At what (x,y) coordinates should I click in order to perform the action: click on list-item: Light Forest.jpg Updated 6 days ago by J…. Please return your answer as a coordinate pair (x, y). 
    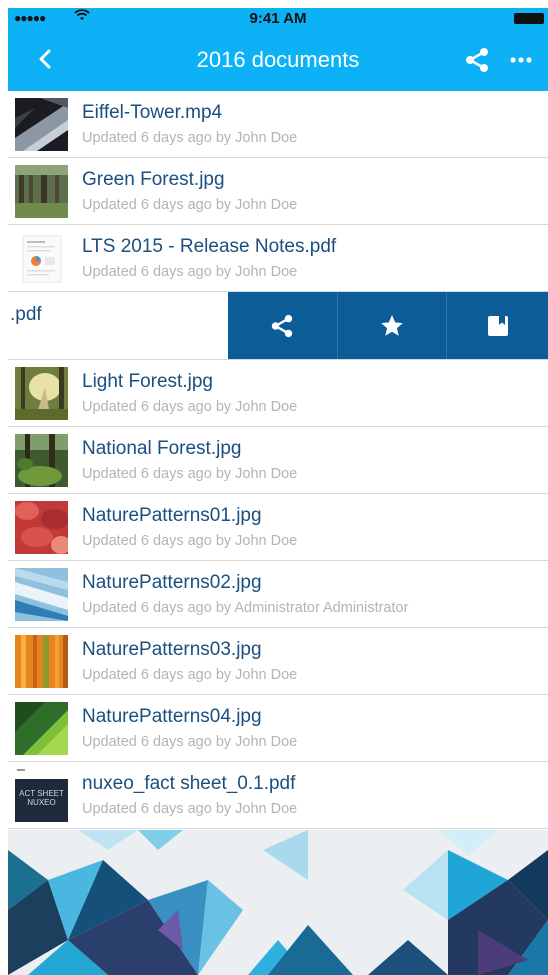
    Looking at the image, I should click on (278, 393).